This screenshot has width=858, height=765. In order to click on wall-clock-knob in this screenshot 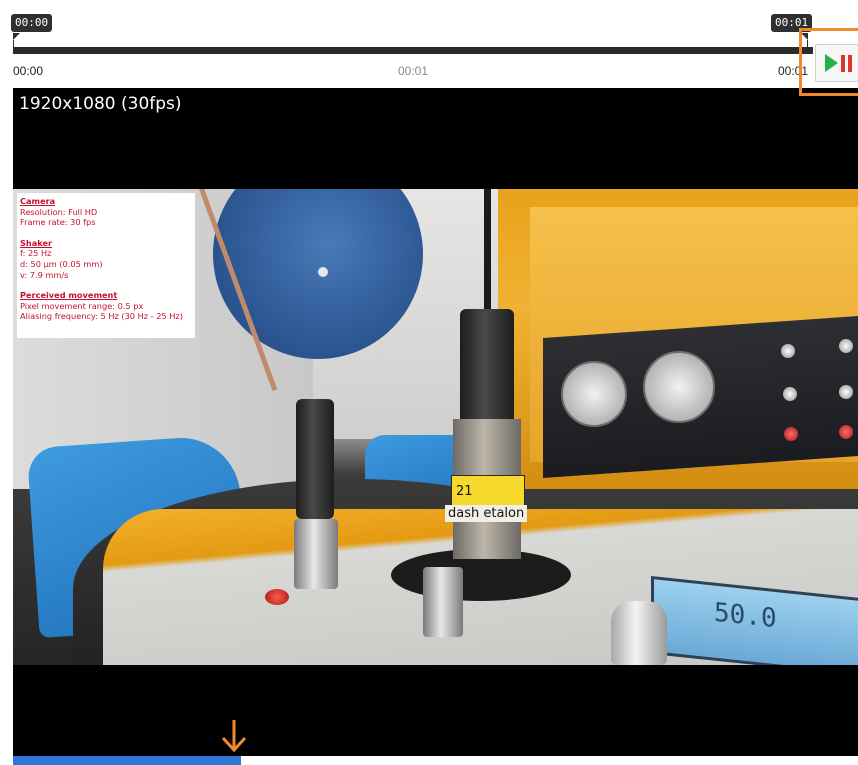, I will do `click(323, 272)`.